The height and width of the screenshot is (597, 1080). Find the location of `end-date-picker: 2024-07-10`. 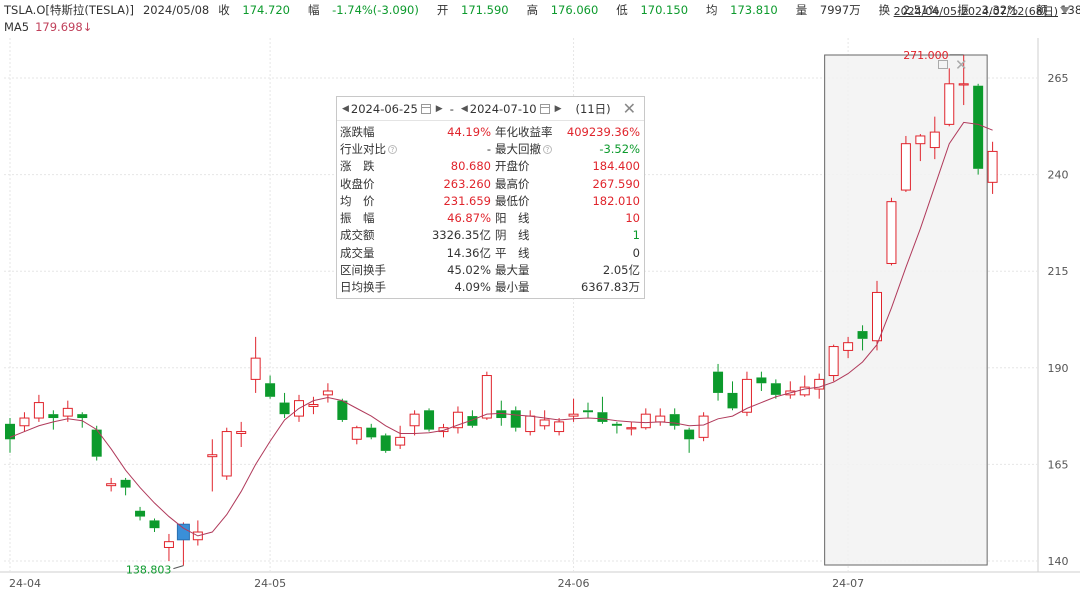

end-date-picker: 2024-07-10 is located at coordinates (511, 109).